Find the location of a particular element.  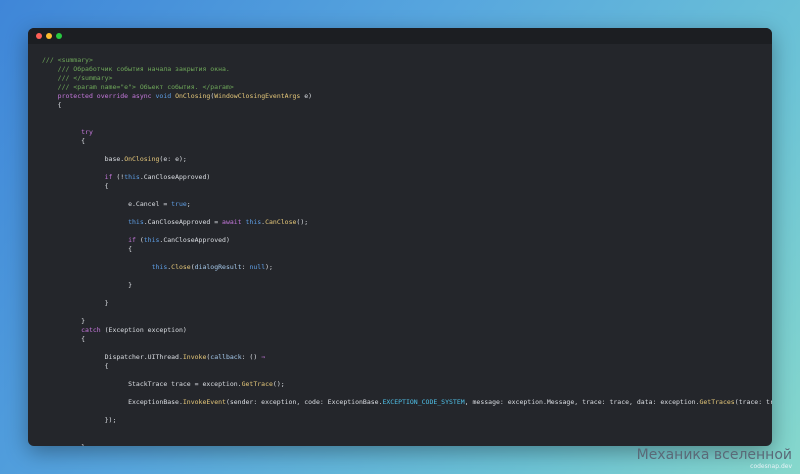

minimize-dot-icon is located at coordinates (49, 36).